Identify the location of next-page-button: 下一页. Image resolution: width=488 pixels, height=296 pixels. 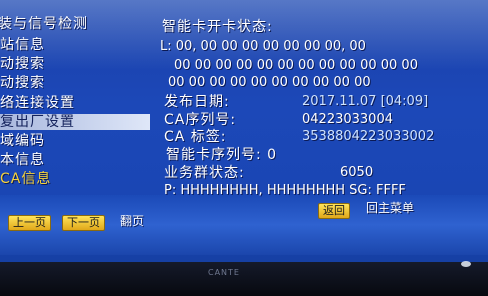
(83, 223).